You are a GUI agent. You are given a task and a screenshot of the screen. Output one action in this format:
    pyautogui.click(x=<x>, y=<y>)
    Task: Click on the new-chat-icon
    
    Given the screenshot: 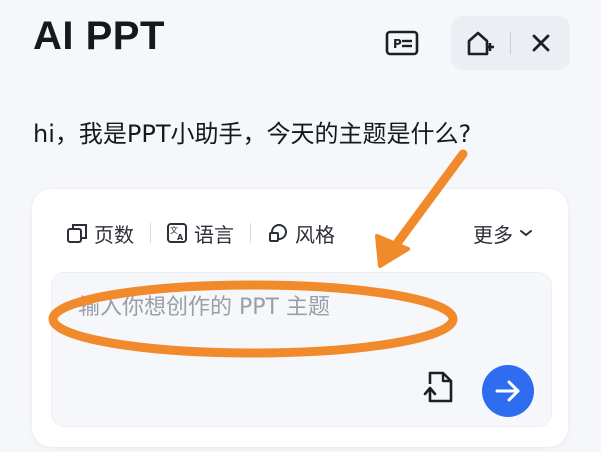 What is the action you would take?
    pyautogui.click(x=480, y=43)
    